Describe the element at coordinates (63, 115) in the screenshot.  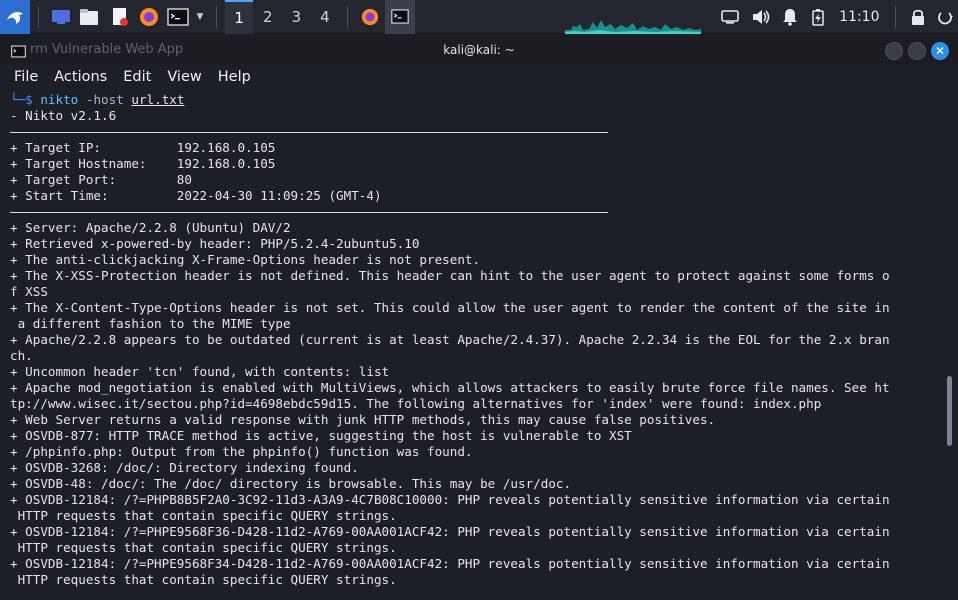
I see `terminal-line: - Nikto v2.1.6` at that location.